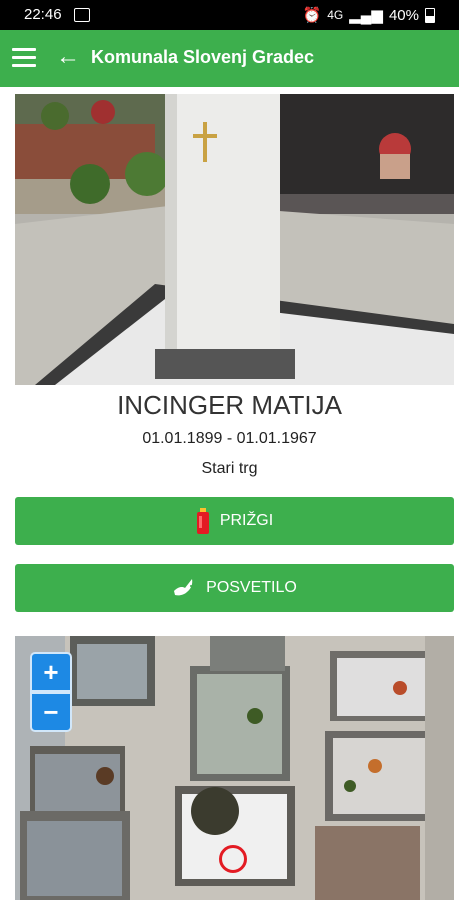  Describe the element at coordinates (51, 672) in the screenshot. I see `zoom-in-button: +` at that location.